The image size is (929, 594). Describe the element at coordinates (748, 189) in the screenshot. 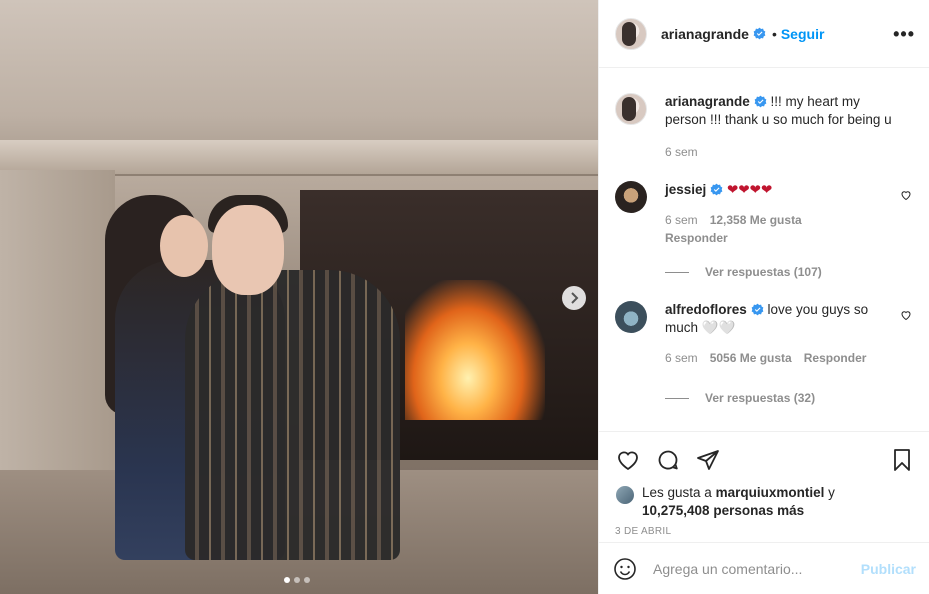

I see `comment-text: ❤❤❤❤` at that location.